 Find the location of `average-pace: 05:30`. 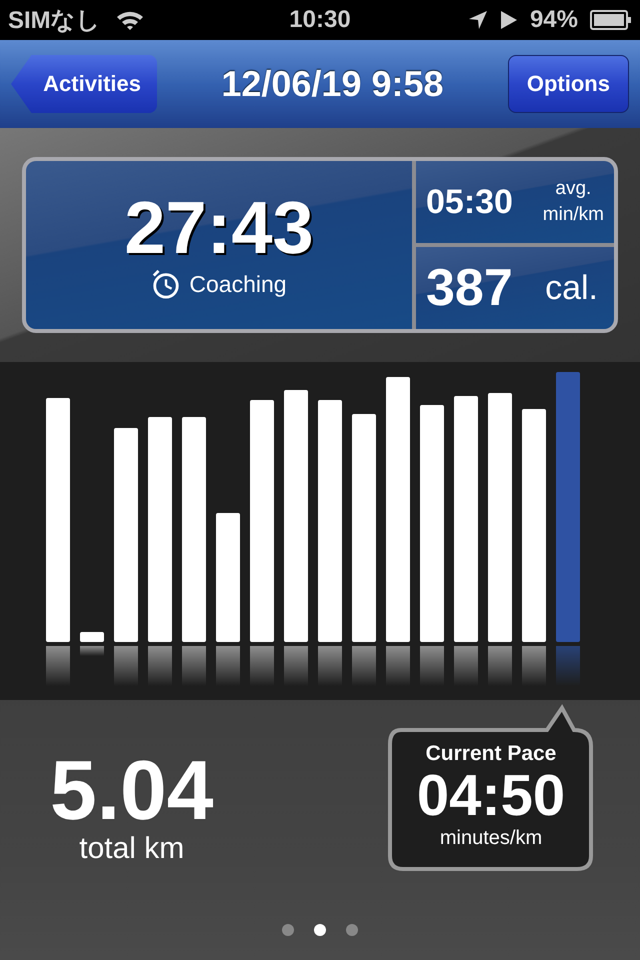

average-pace: 05:30 is located at coordinates (469, 202).